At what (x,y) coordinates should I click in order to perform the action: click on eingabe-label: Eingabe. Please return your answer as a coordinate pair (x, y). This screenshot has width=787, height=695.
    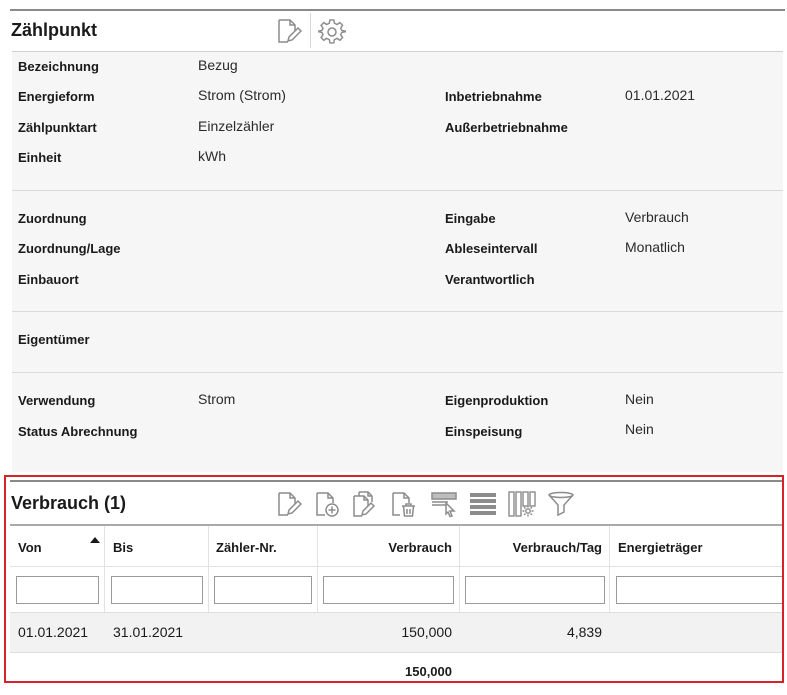
    Looking at the image, I should click on (470, 218).